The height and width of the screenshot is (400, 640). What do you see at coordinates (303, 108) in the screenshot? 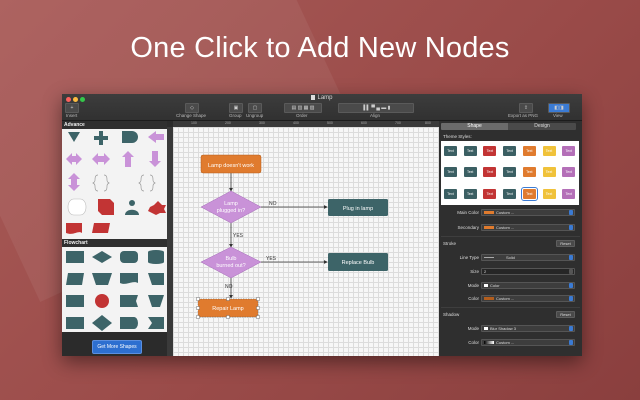
I see `order-buttons: ▤ ▥ ▦ ▧` at bounding box center [303, 108].